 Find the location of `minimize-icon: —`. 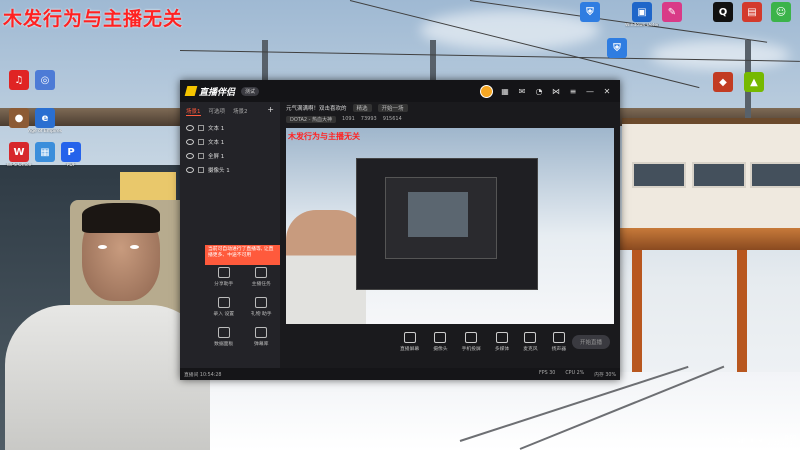

minimize-icon: — is located at coordinates (590, 92).